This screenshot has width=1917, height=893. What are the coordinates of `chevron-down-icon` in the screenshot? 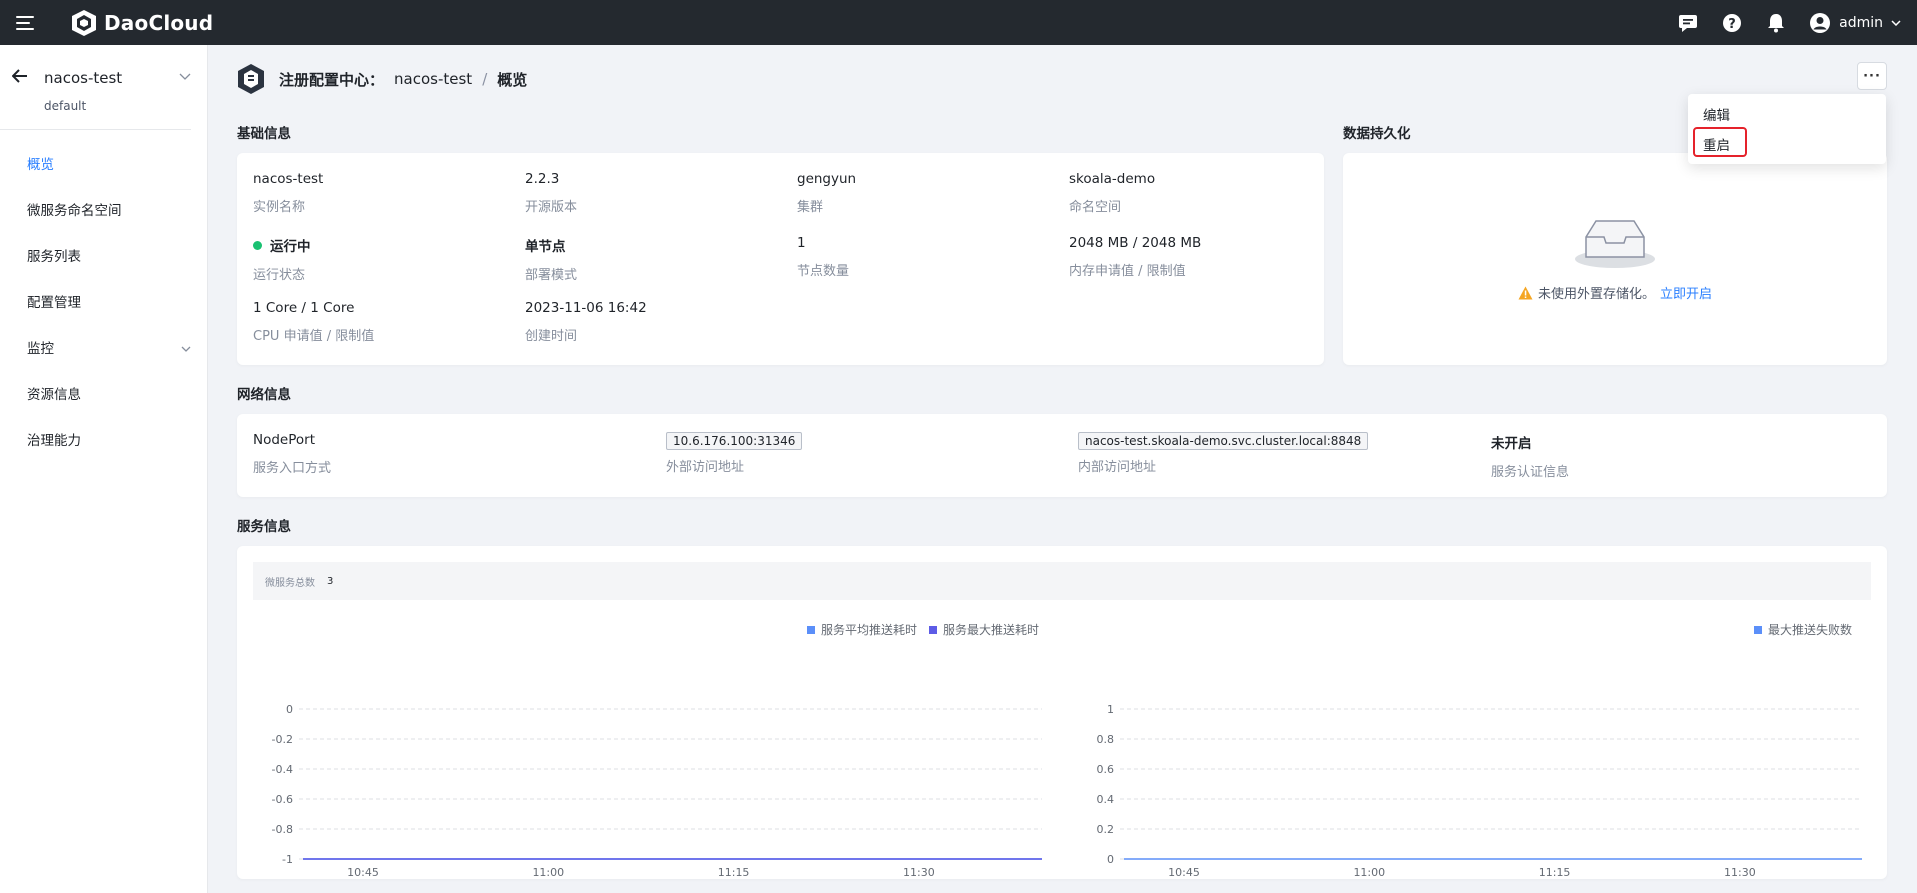 It's located at (186, 349).